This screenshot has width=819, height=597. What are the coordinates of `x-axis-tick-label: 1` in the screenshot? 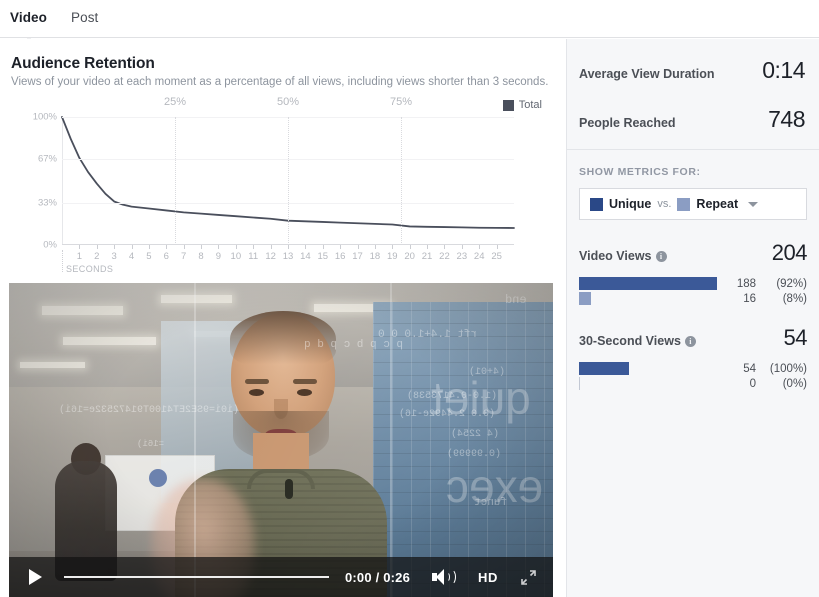 It's located at (79, 256).